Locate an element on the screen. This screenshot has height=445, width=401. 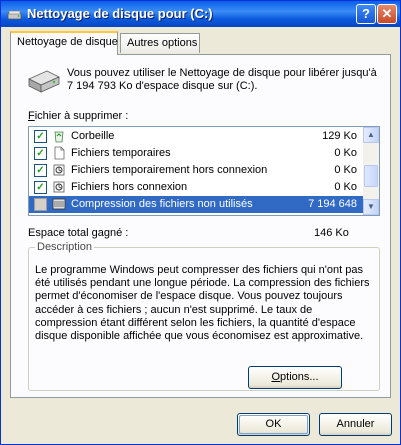
total-space-value: 146 Ko is located at coordinates (331, 233).